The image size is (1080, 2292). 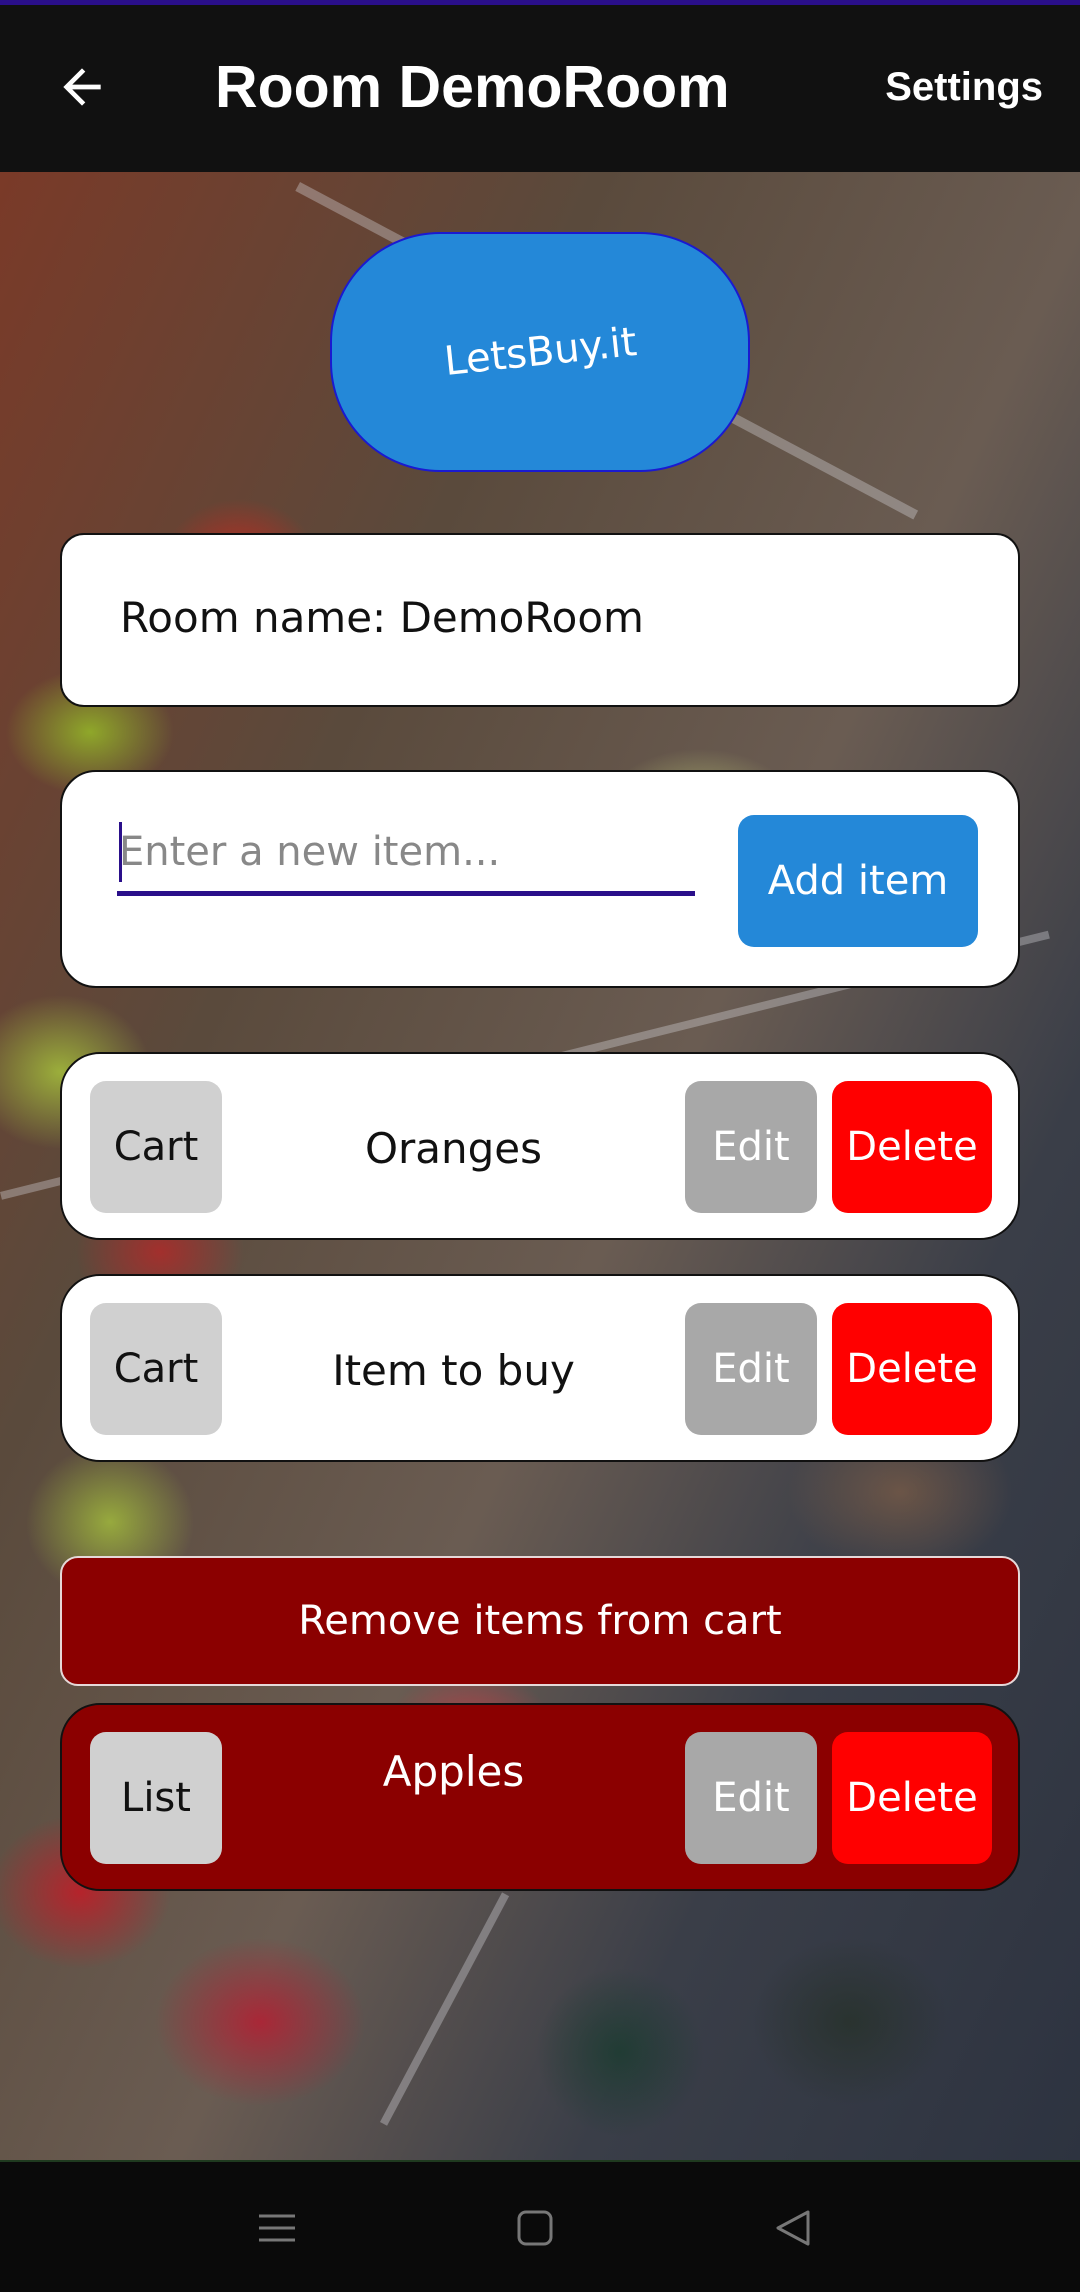 What do you see at coordinates (156, 1798) in the screenshot?
I see `move-to-list-button: List` at bounding box center [156, 1798].